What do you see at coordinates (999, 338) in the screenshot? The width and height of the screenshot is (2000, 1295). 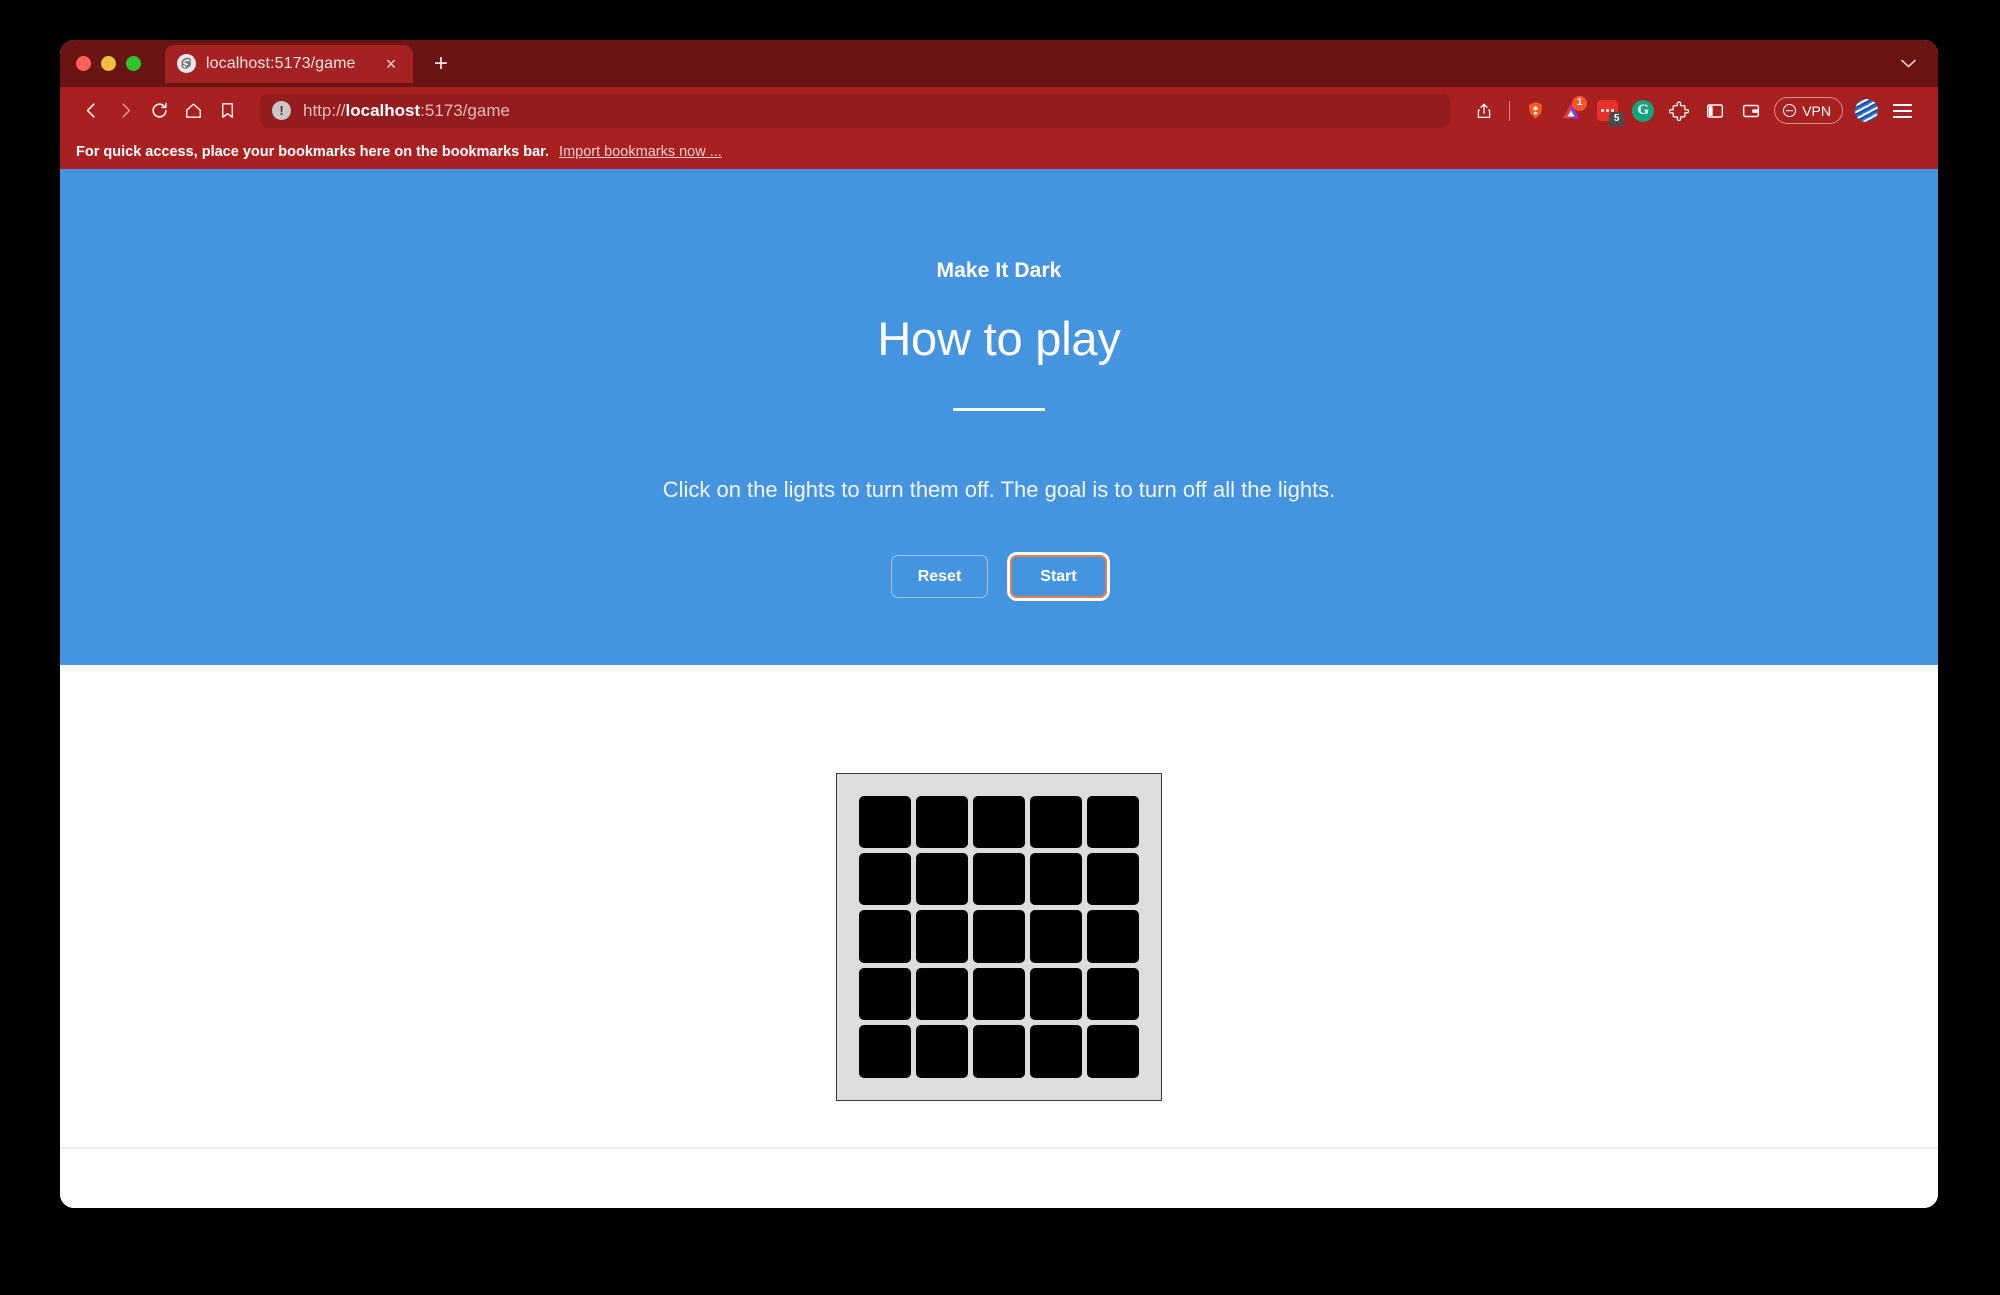 I see `page-title: How to play` at bounding box center [999, 338].